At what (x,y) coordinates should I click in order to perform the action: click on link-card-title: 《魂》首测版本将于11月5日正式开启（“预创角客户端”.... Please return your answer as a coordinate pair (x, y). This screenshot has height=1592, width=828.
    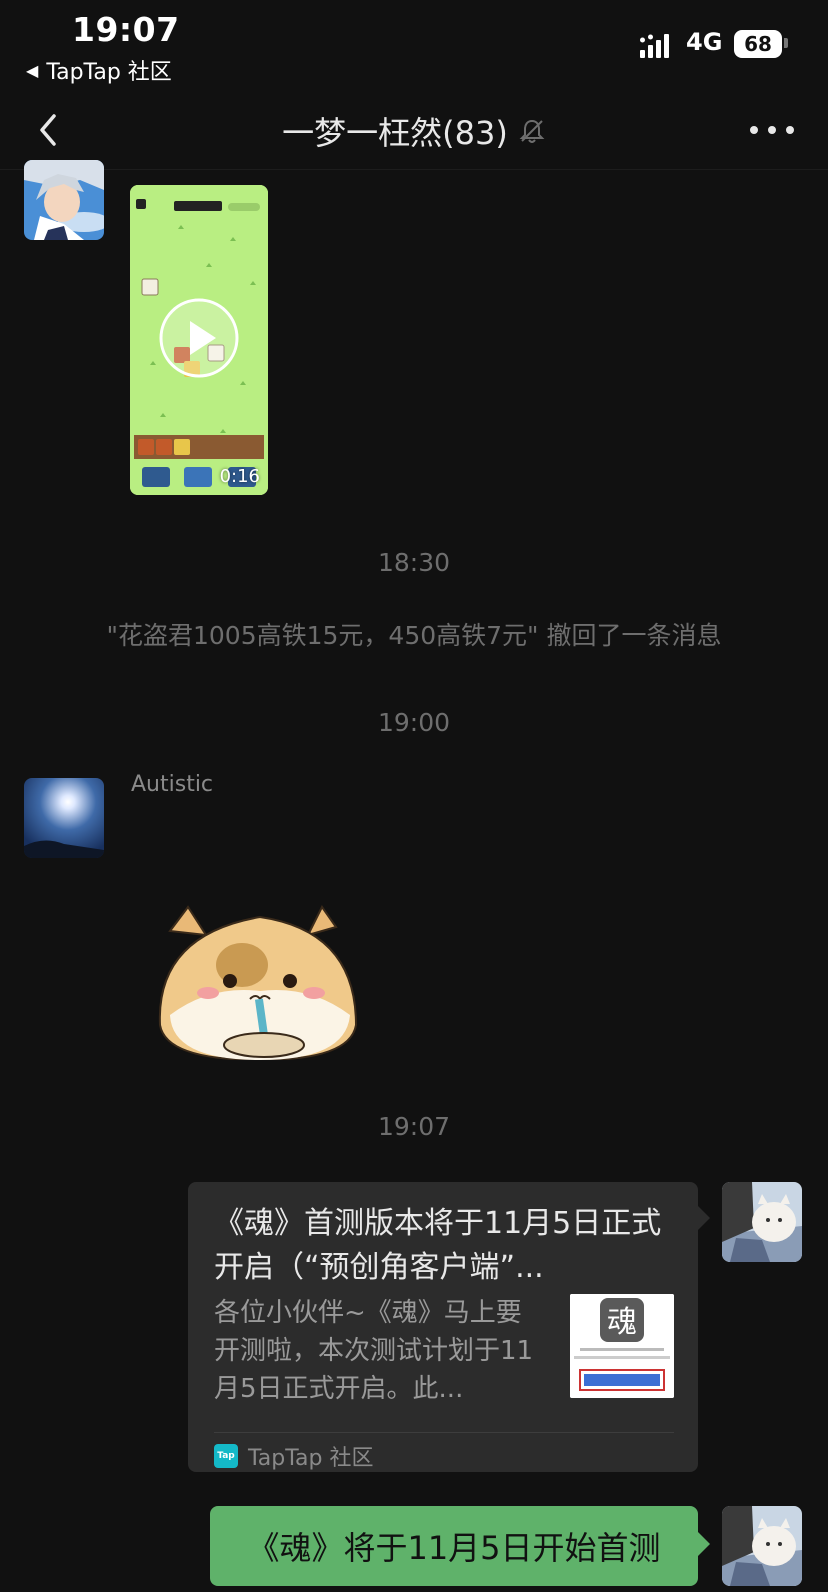
    Looking at the image, I should click on (438, 1245).